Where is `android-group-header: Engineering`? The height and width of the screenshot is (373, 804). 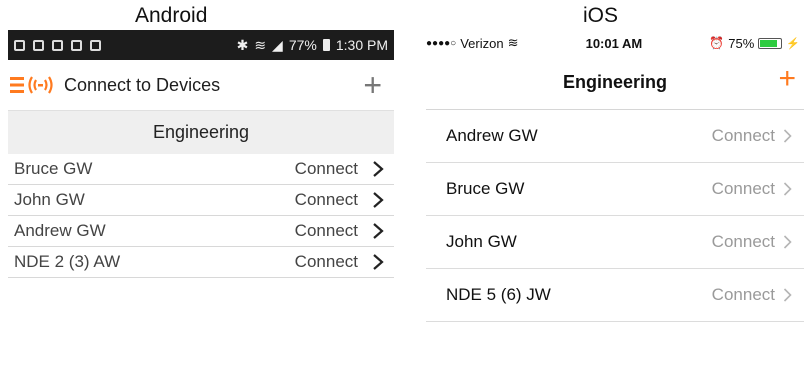 android-group-header: Engineering is located at coordinates (201, 132).